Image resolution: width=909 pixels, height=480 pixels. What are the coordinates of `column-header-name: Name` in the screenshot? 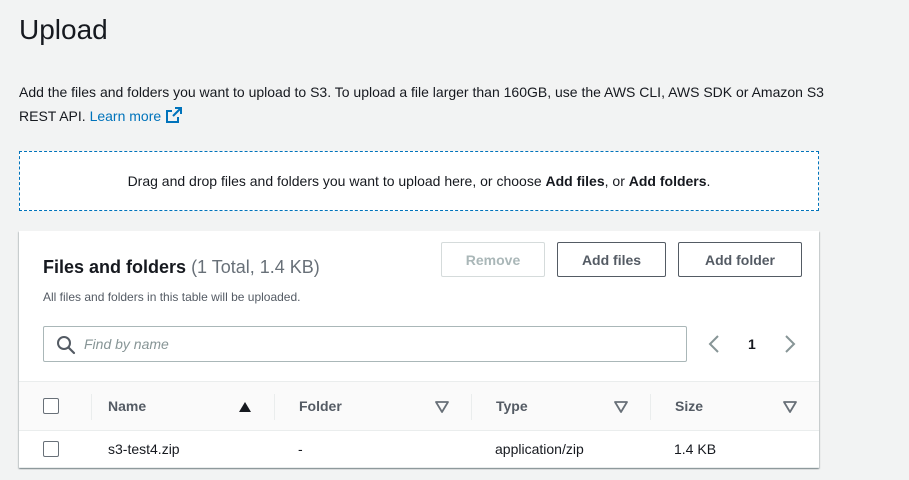 It's located at (127, 406).